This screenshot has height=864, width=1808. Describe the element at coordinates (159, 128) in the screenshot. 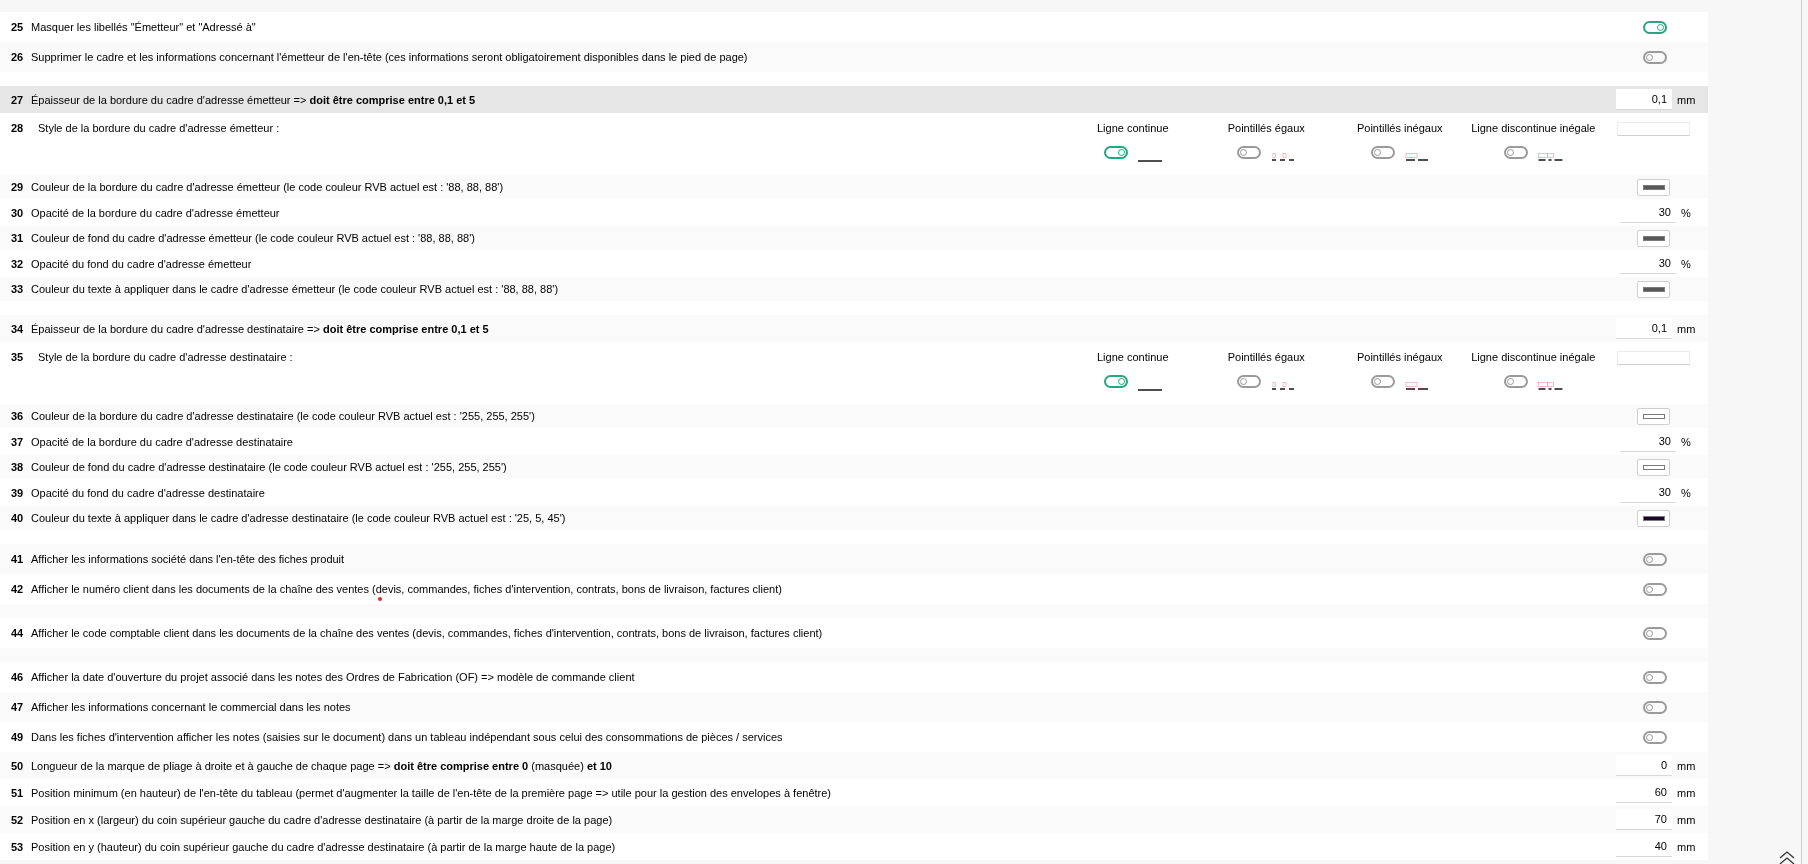

I see `setting-label: Style de la bordure du cadre d'adresse émetteur :` at that location.